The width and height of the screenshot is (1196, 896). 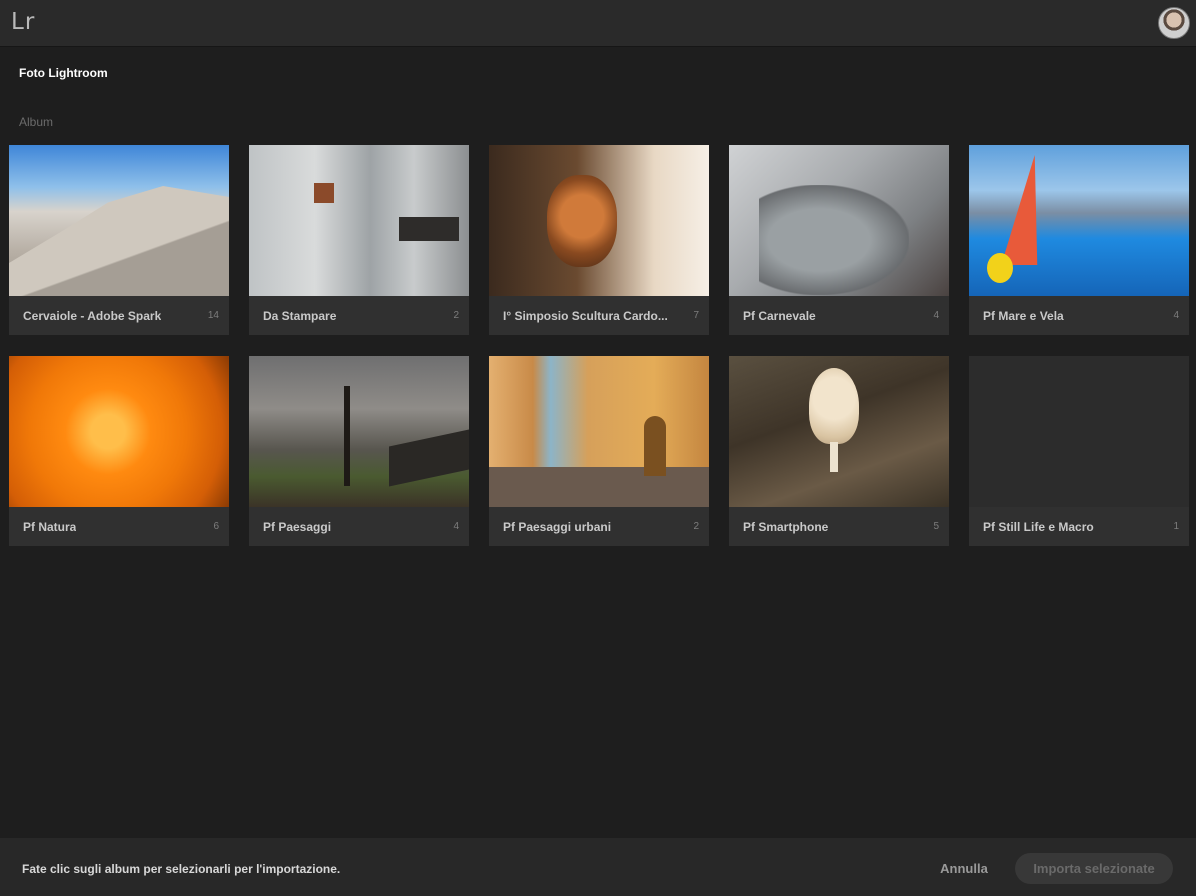 What do you see at coordinates (964, 868) in the screenshot?
I see `cancel-button: Annulla` at bounding box center [964, 868].